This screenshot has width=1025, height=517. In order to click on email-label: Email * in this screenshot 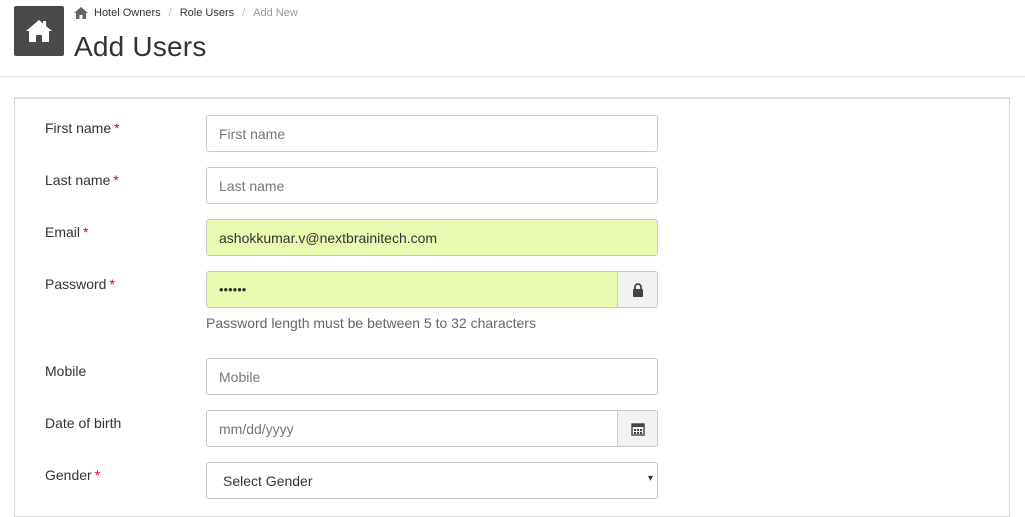, I will do `click(67, 232)`.